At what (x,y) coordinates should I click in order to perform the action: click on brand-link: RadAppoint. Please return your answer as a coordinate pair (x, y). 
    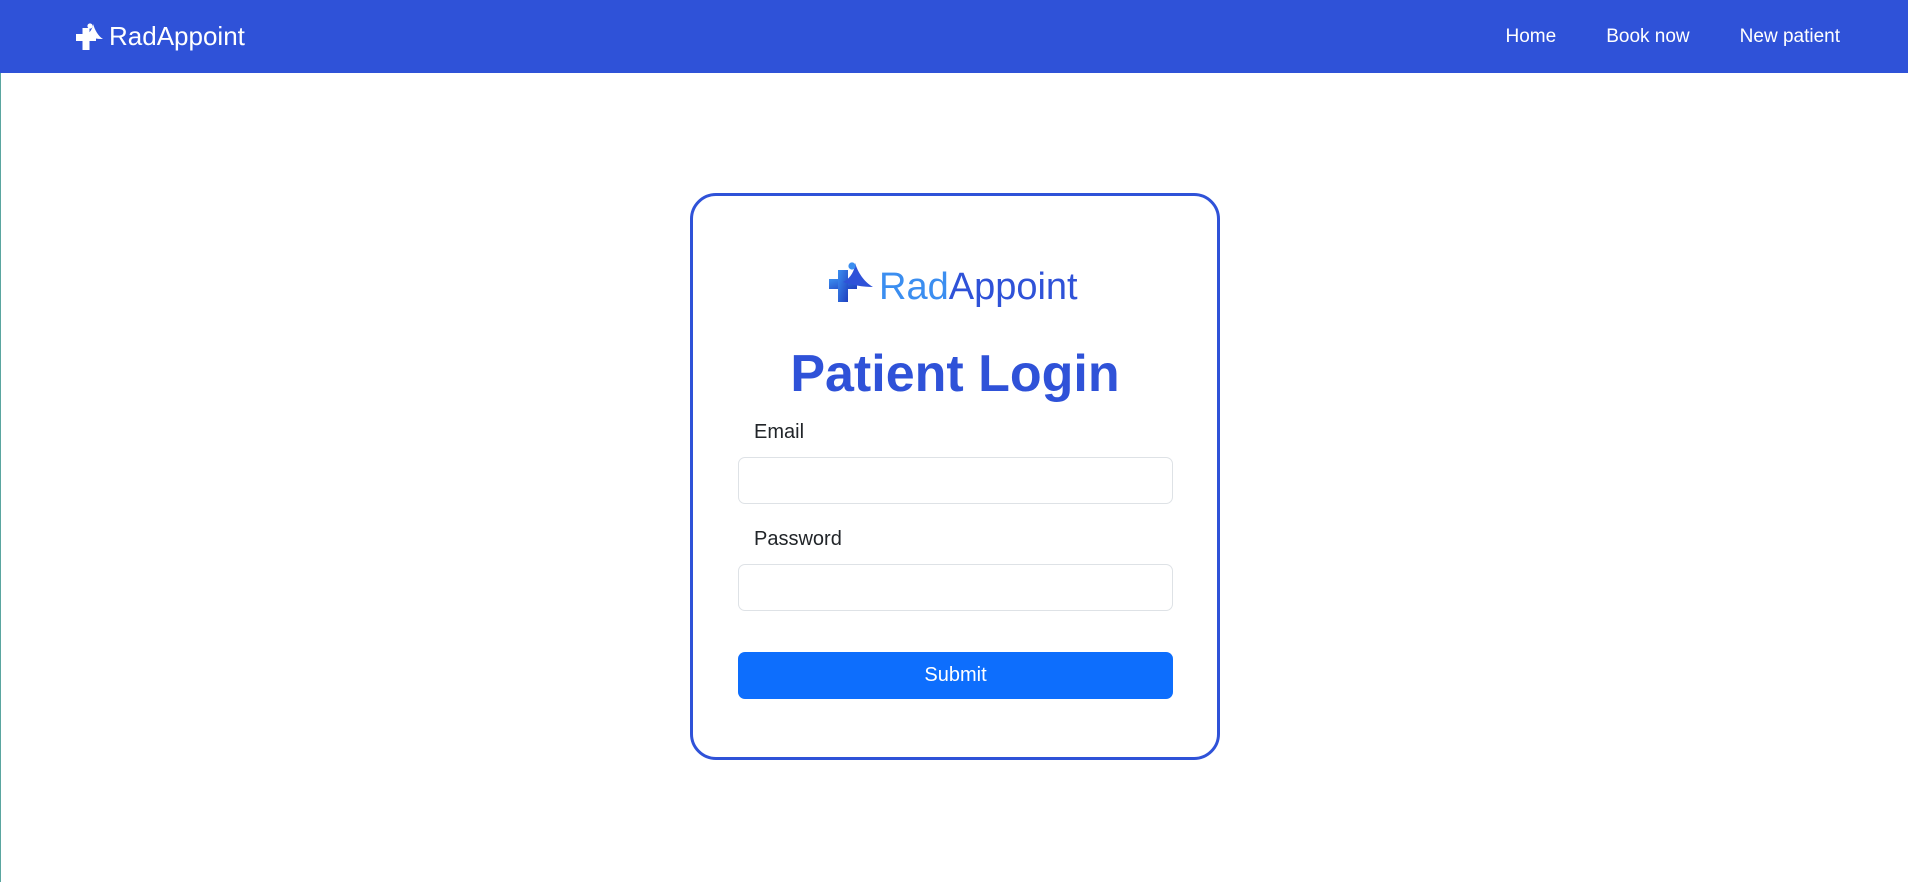
    Looking at the image, I should click on (159, 36).